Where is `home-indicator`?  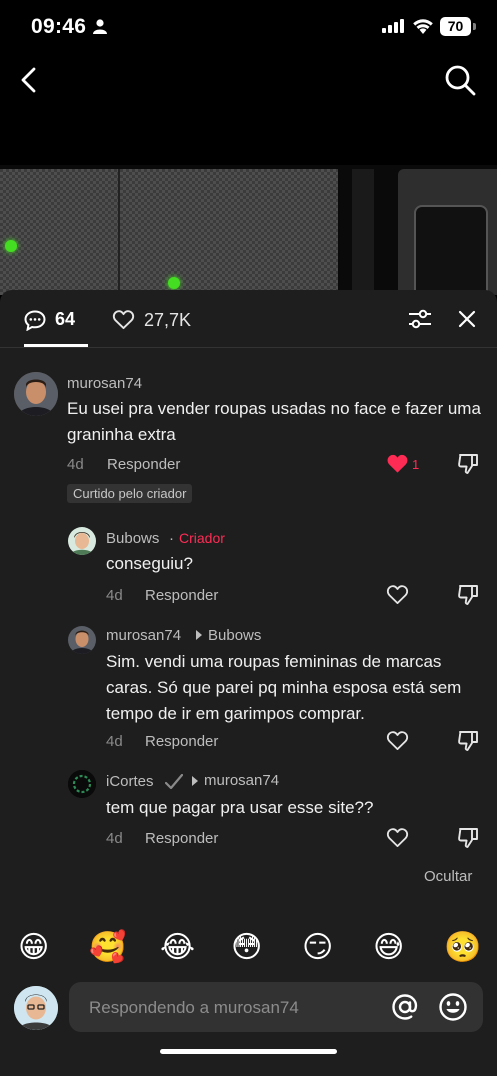
home-indicator is located at coordinates (248, 1051).